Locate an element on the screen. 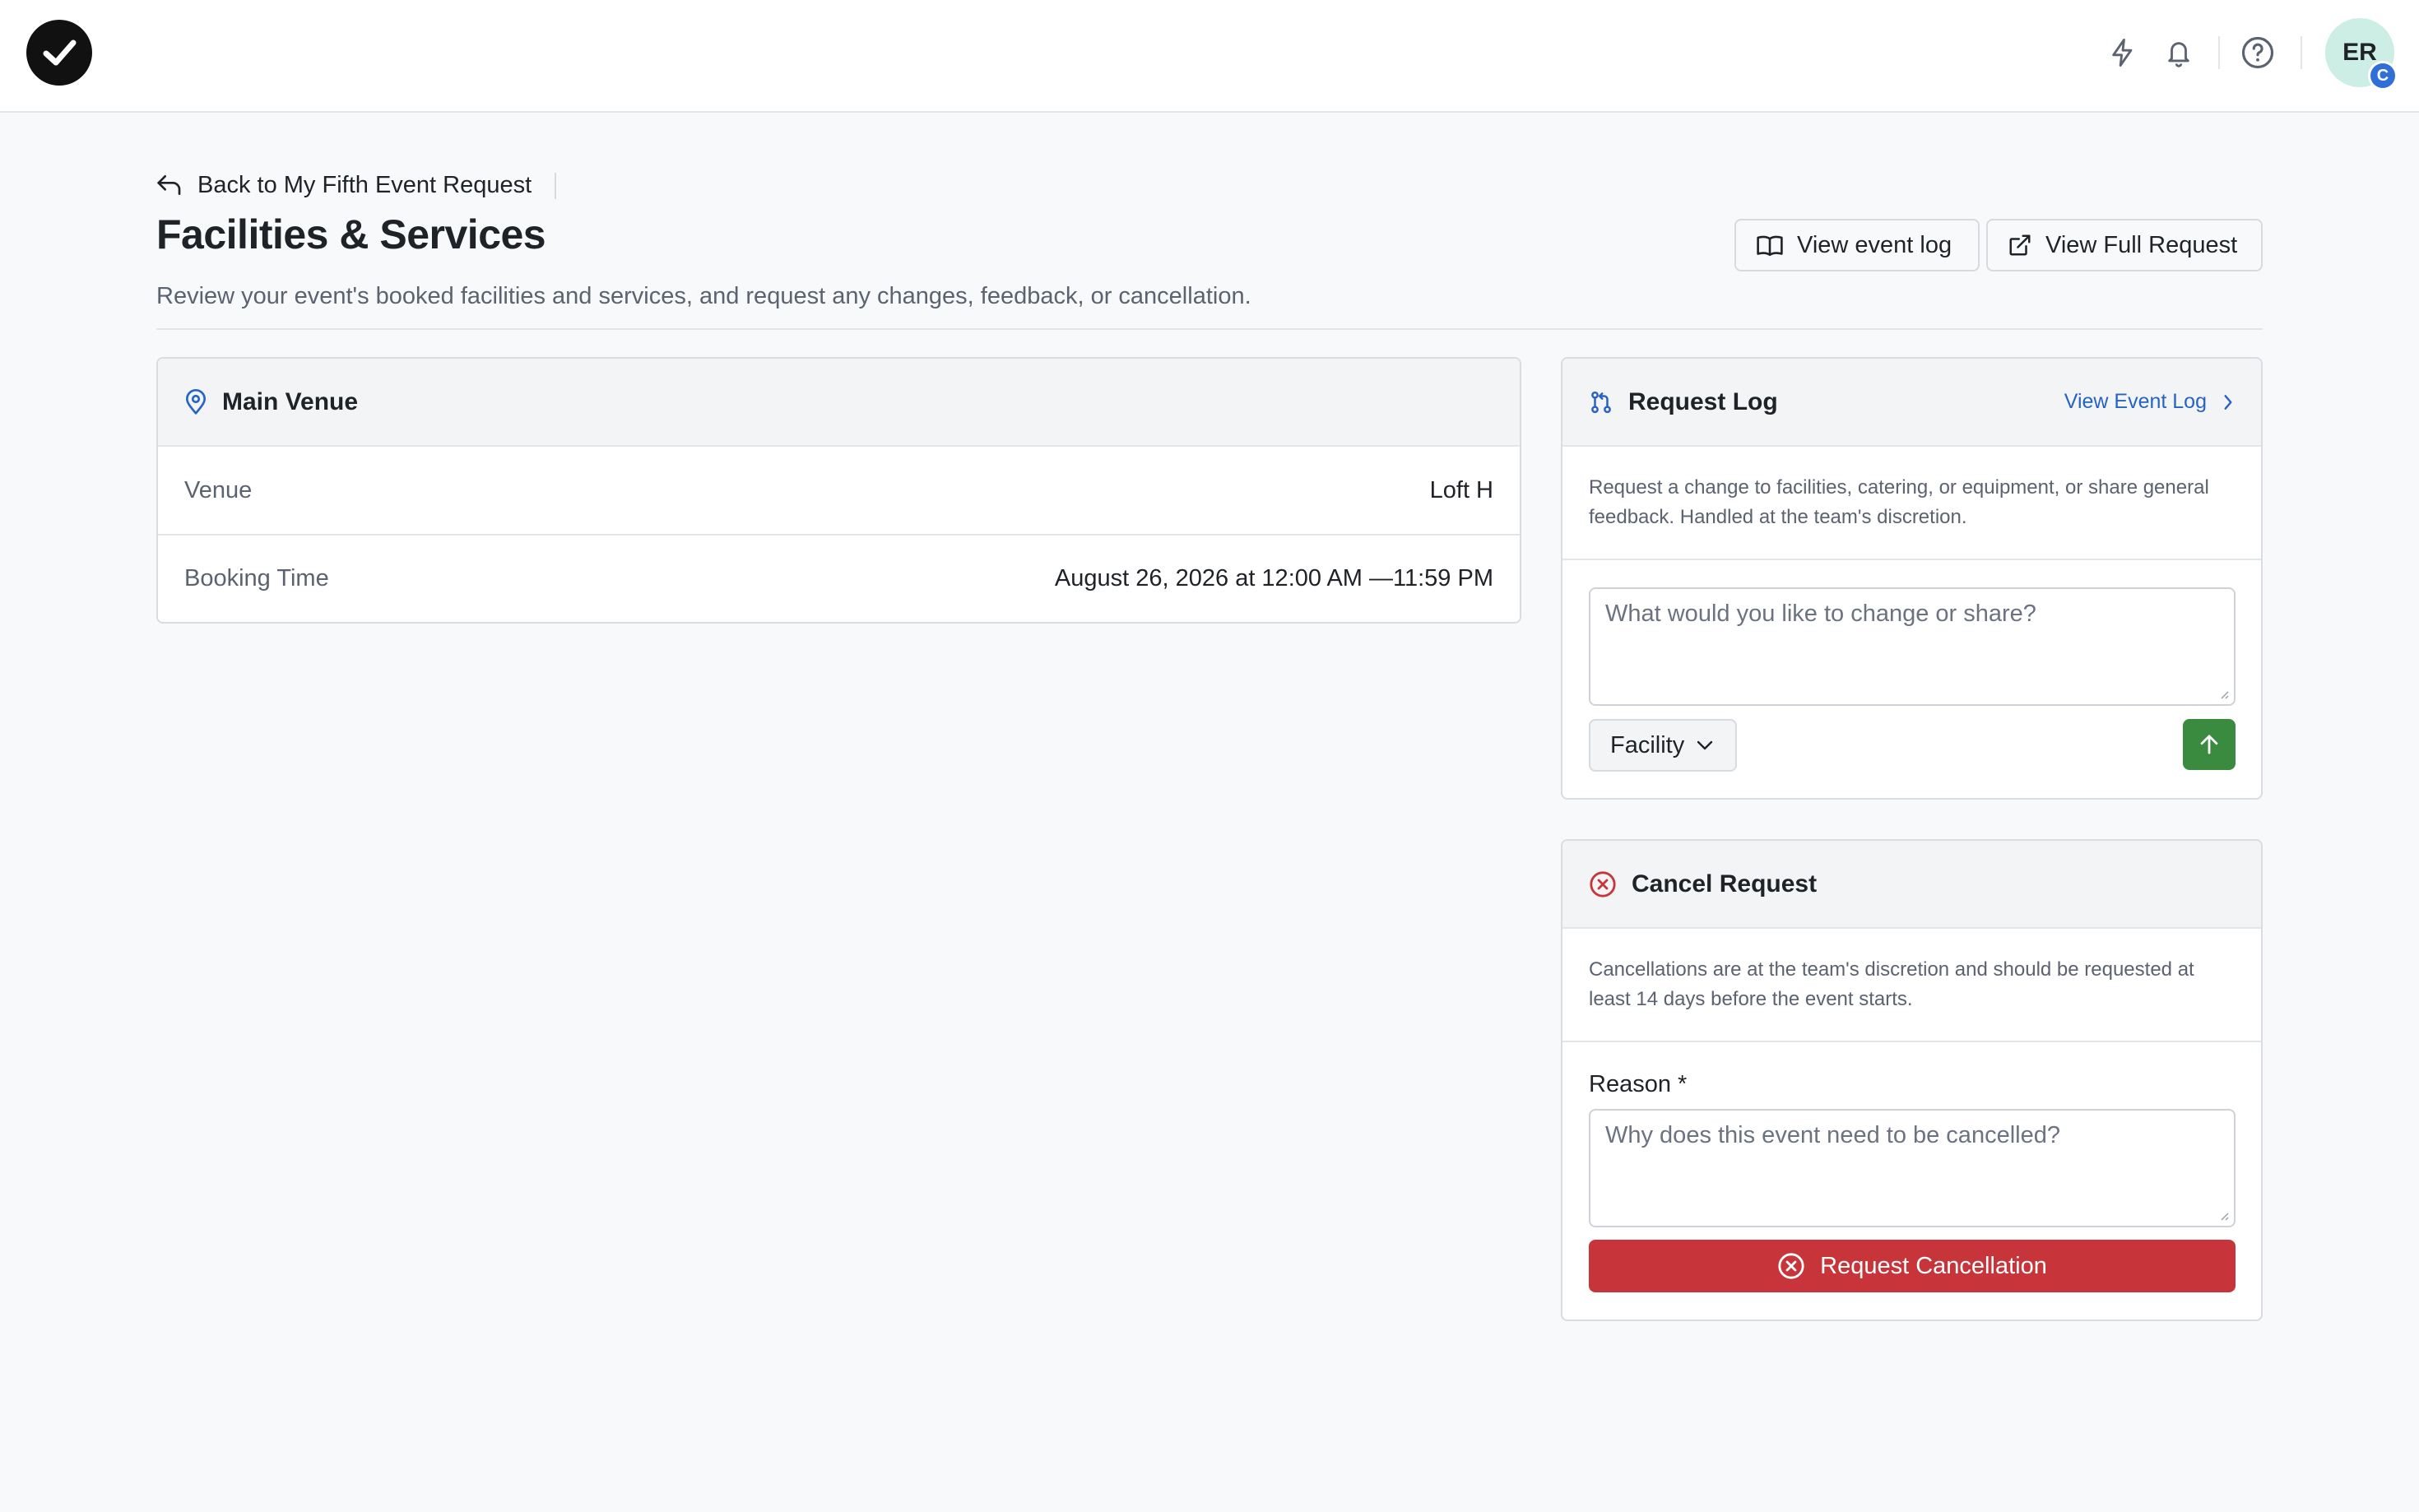 The width and height of the screenshot is (2419, 1512). avatar-badge-label: C is located at coordinates (2382, 75).